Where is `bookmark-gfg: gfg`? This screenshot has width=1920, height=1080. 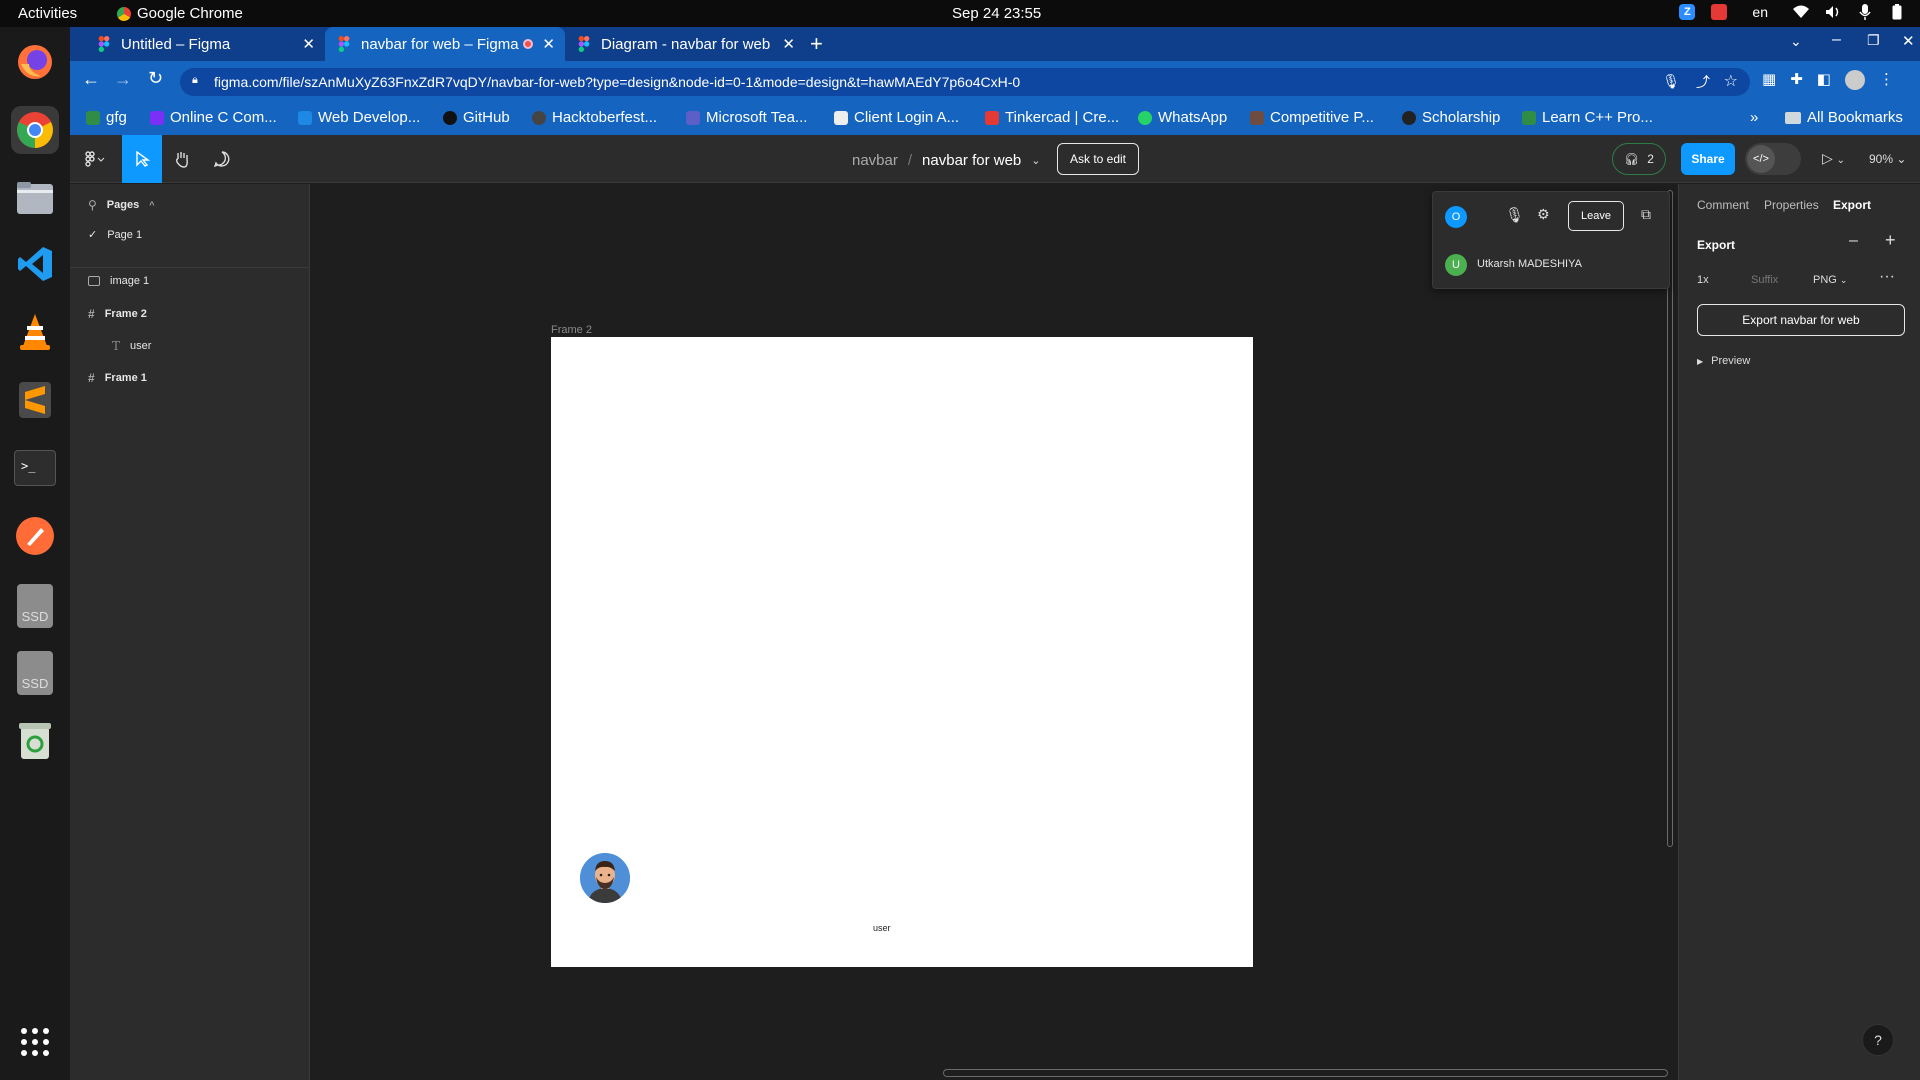
bookmark-gfg: gfg is located at coordinates (106, 117).